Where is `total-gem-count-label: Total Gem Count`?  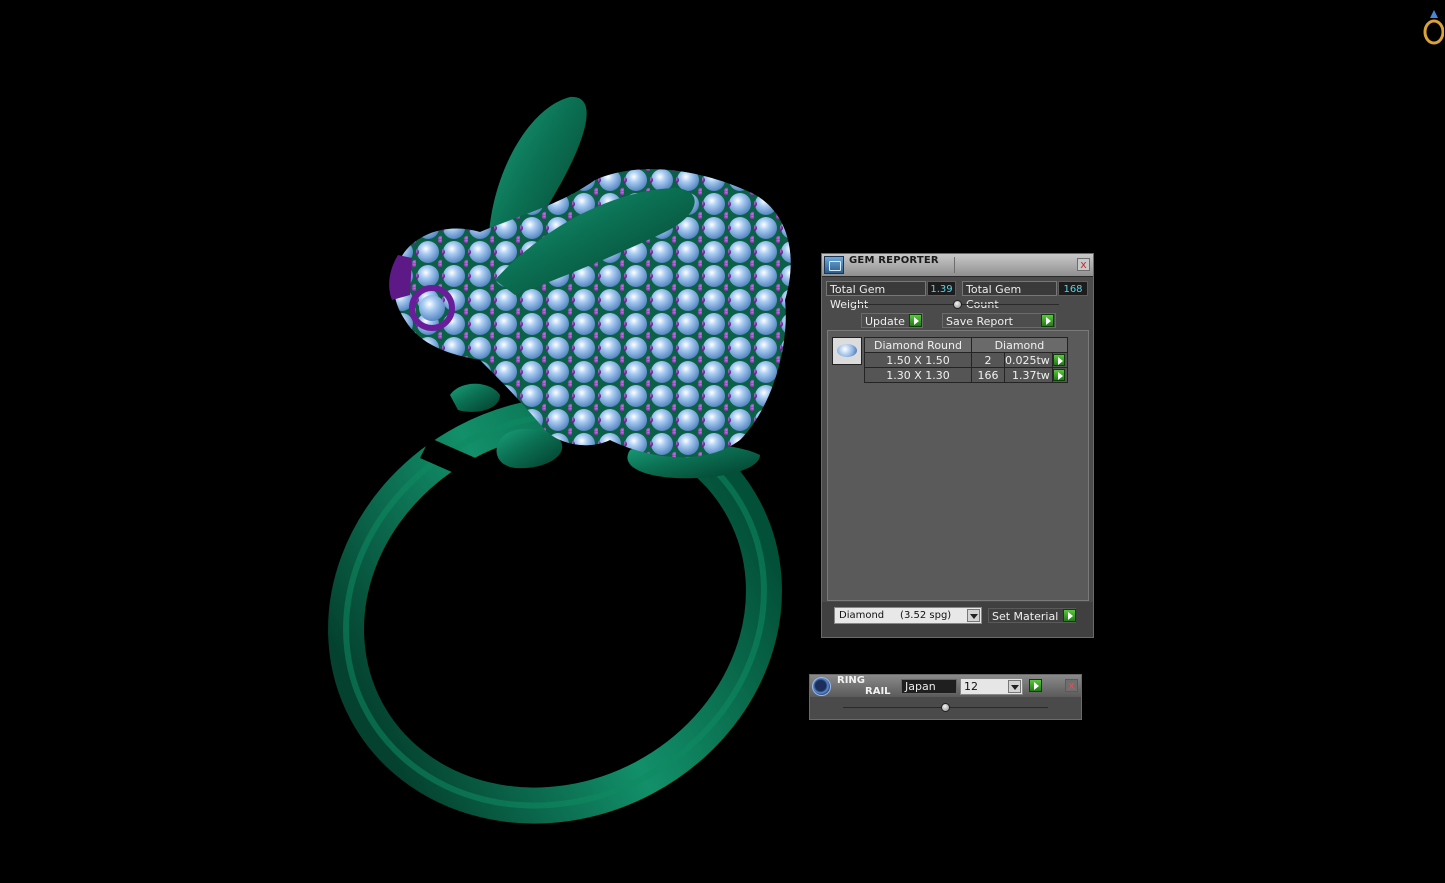
total-gem-count-label: Total Gem Count is located at coordinates (1009, 296).